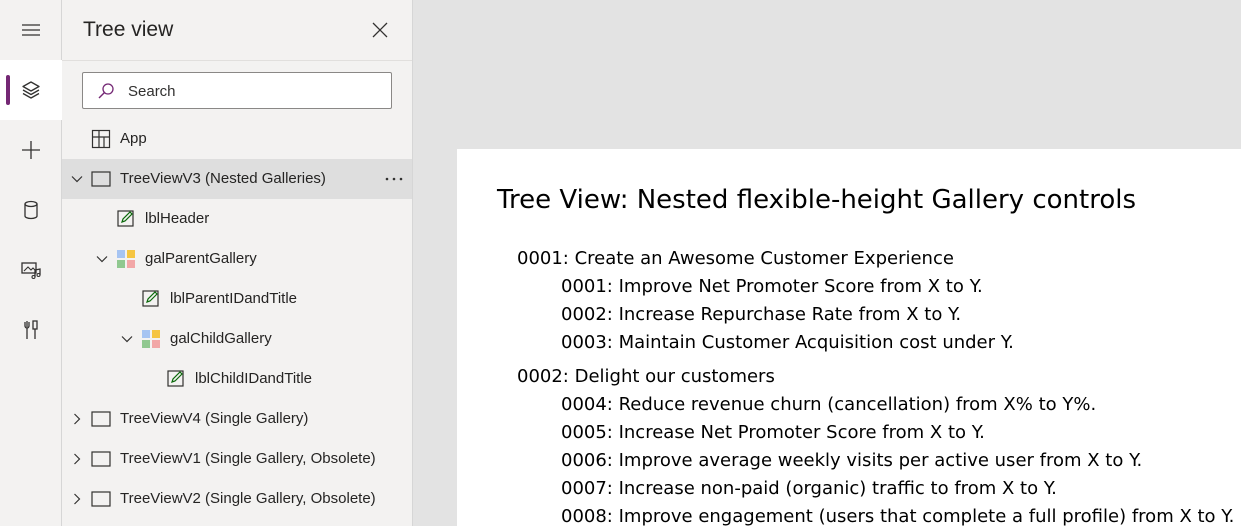 This screenshot has height=526, width=1241. I want to click on left-rail, so click(31, 263).